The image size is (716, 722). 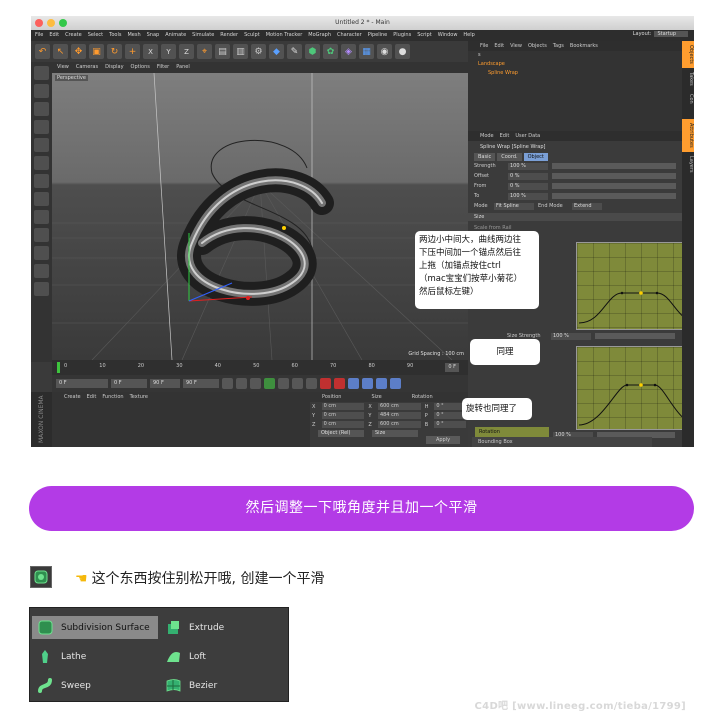 I want to click on menu-motion-tracker: Motion Tracker, so click(x=284, y=35).